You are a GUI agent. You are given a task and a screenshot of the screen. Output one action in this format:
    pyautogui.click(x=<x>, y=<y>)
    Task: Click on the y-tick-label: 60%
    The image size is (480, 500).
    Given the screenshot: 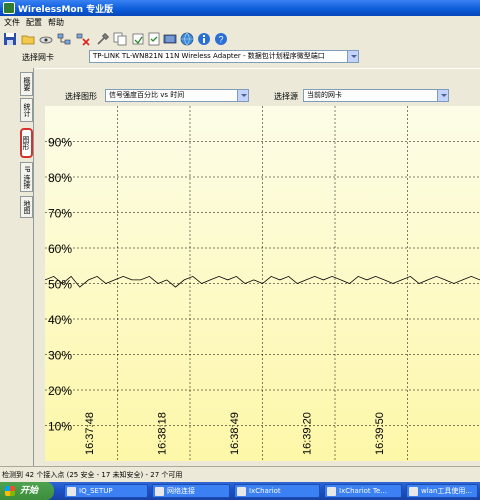 What is the action you would take?
    pyautogui.click(x=60, y=249)
    